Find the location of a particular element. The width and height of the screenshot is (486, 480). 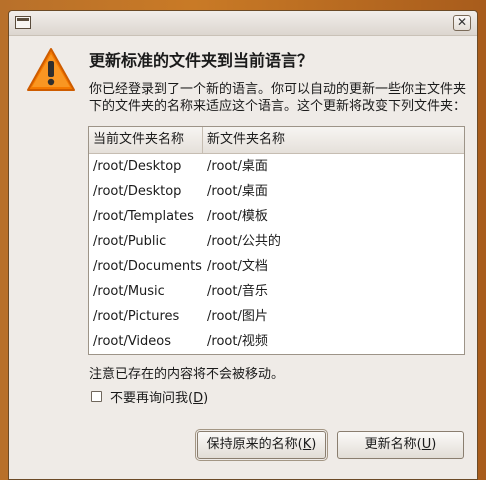

checkbox-box is located at coordinates (96, 396).